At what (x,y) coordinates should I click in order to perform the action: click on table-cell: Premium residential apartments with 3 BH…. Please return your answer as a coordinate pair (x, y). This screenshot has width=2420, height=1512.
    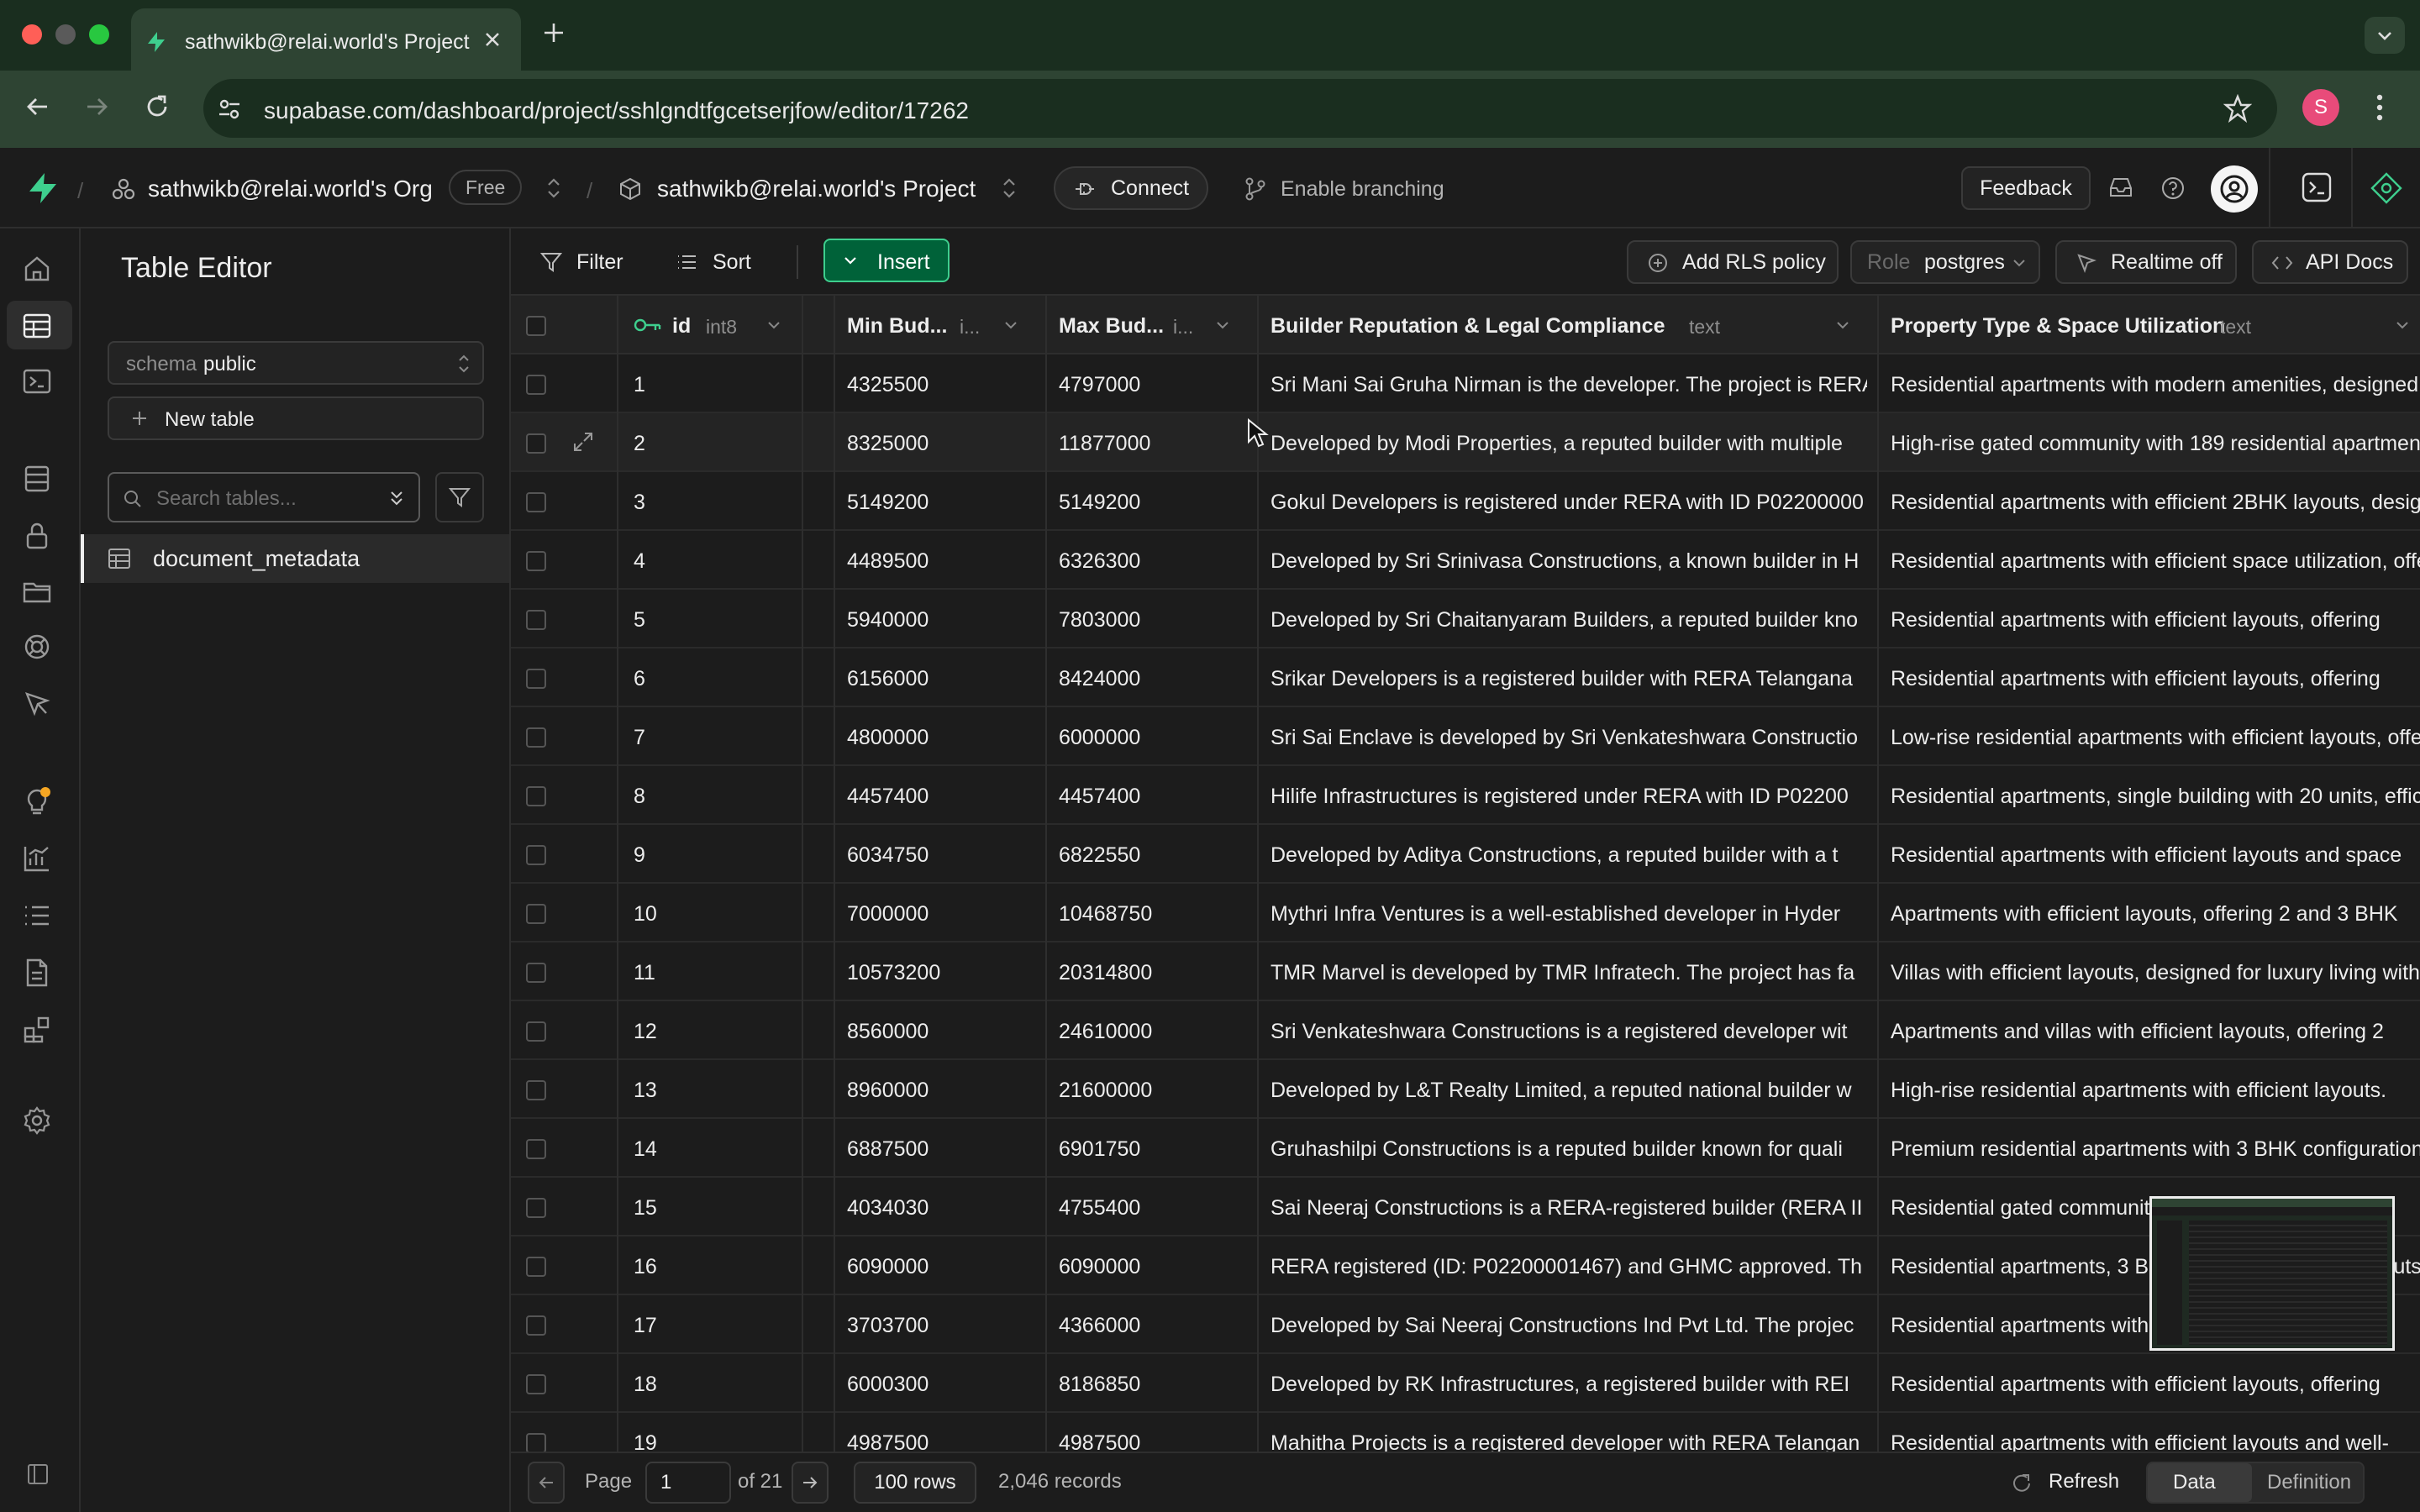
    Looking at the image, I should click on (2155, 1149).